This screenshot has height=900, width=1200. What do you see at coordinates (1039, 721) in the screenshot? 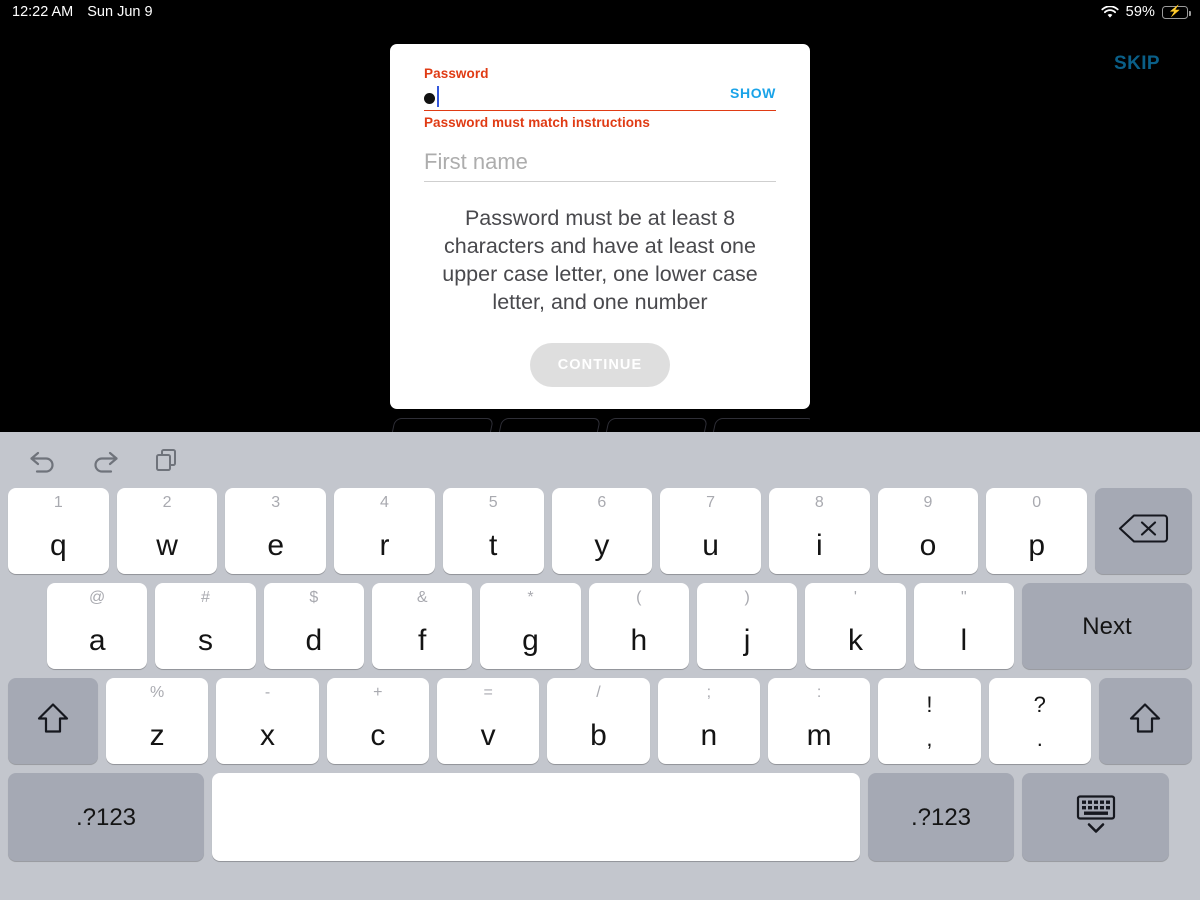
I see `key-question-period: ?.` at bounding box center [1039, 721].